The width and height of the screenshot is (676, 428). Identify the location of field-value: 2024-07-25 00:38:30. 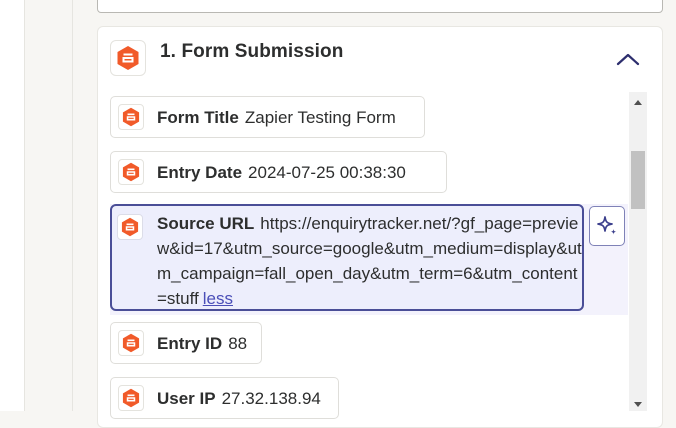
(327, 172).